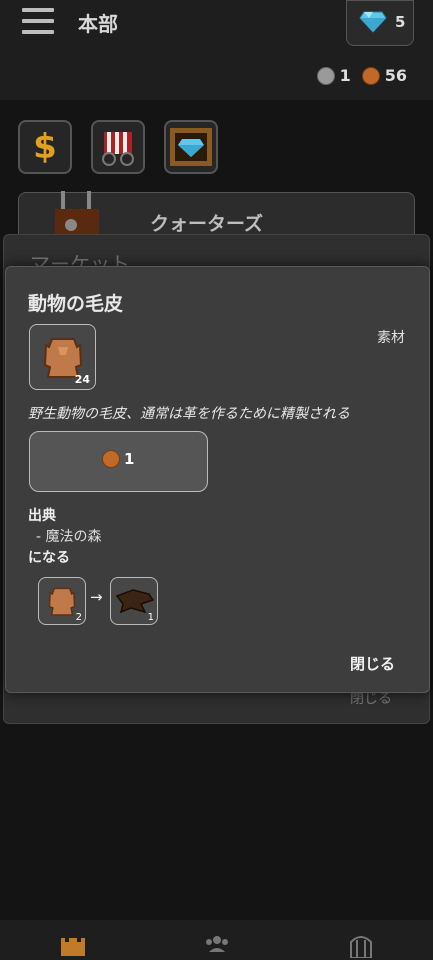 This screenshot has width=433, height=960. Describe the element at coordinates (372, 663) in the screenshot. I see `close-button: 閉じる` at that location.